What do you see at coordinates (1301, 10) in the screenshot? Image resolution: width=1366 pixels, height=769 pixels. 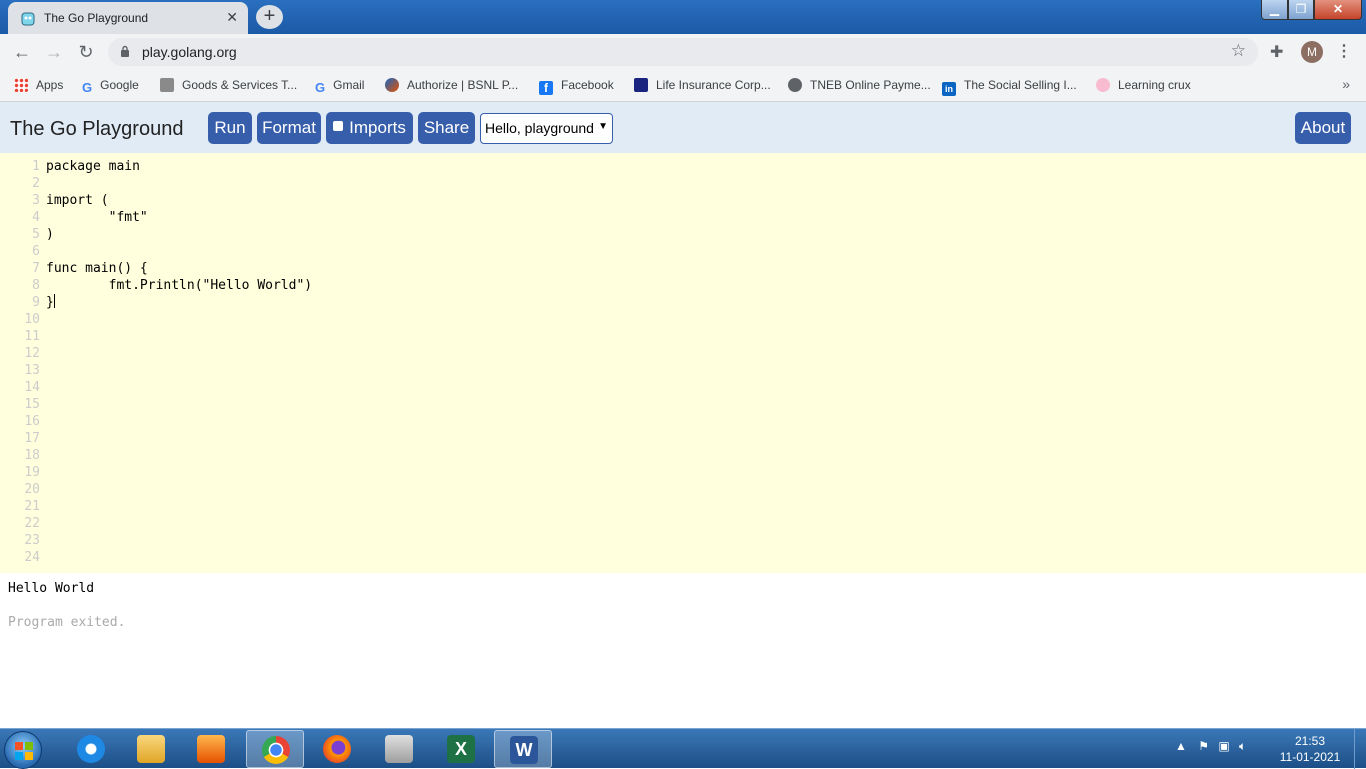 I see `window-maximize-button: ❐` at bounding box center [1301, 10].